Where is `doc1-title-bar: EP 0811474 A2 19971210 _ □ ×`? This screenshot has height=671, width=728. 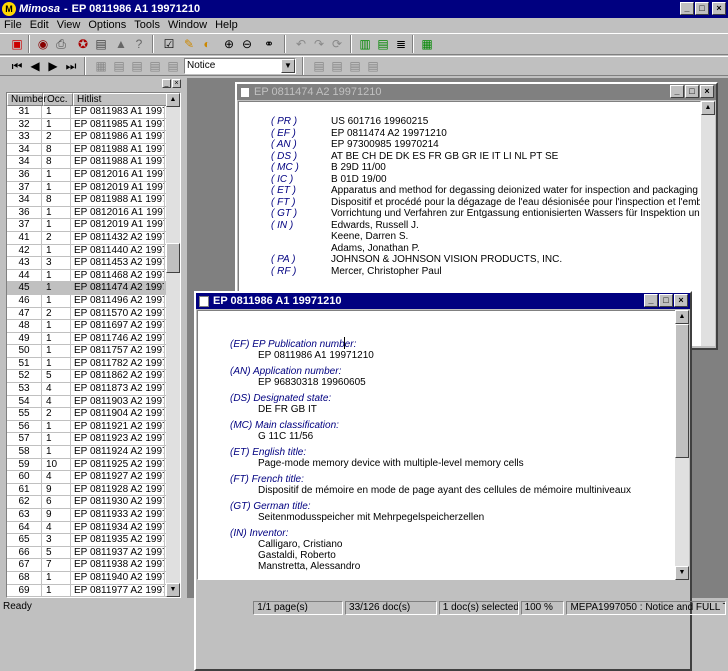
doc1-title-bar: EP 0811474 A2 19971210 _ □ × is located at coordinates (476, 92).